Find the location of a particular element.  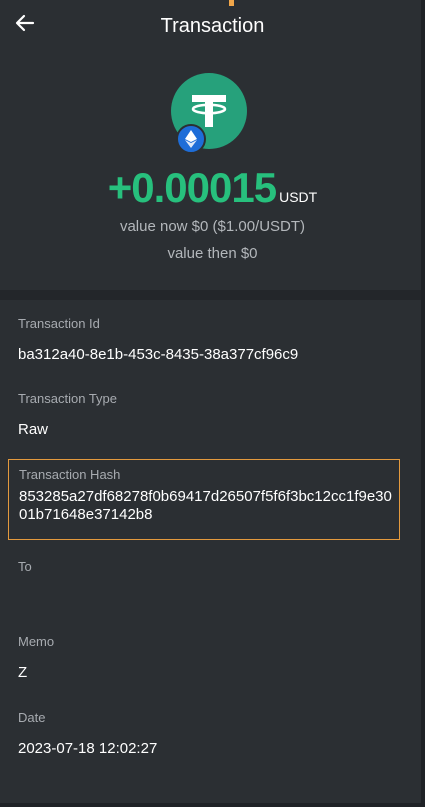

to-field: To is located at coordinates (213, 574).